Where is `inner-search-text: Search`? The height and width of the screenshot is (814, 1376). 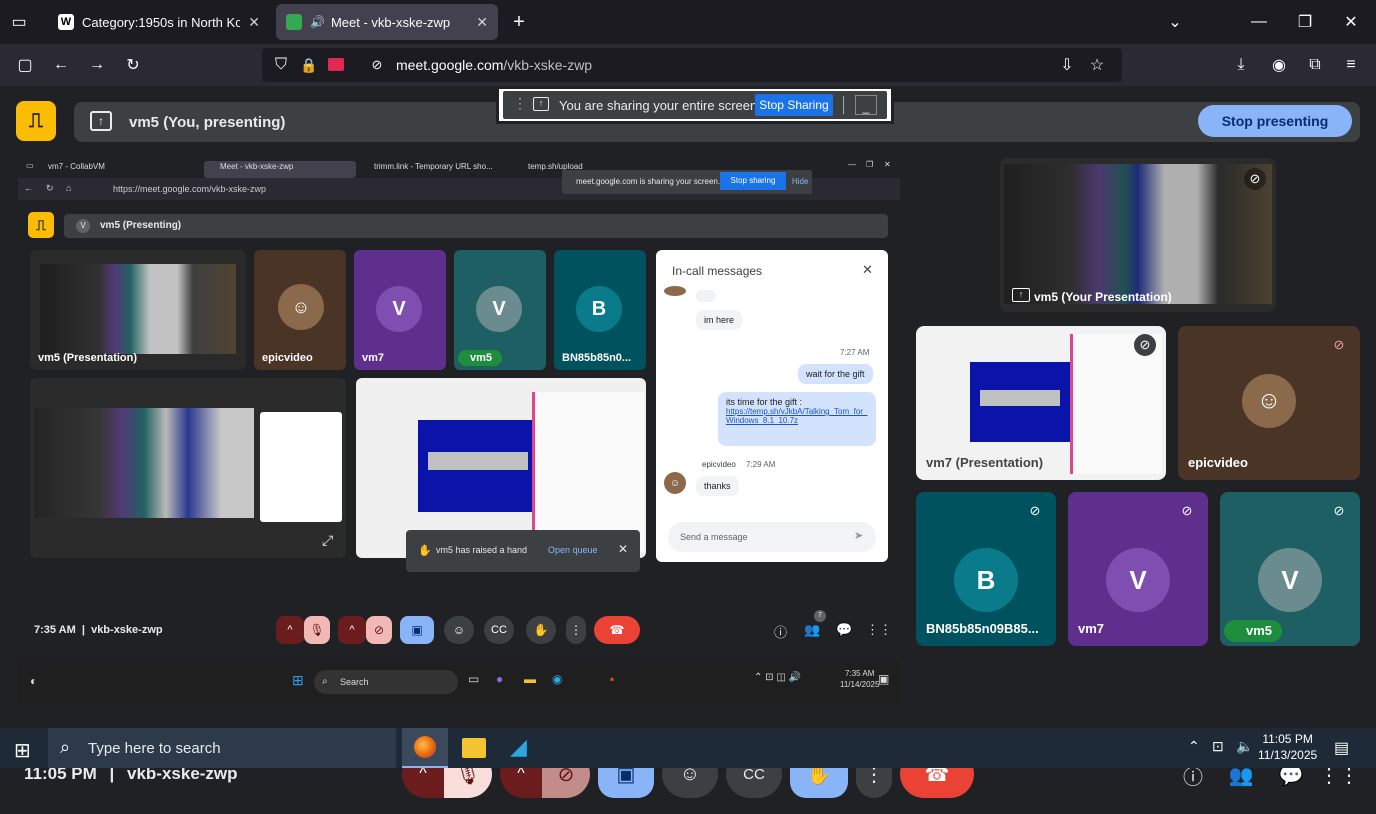 inner-search-text: Search is located at coordinates (354, 682).